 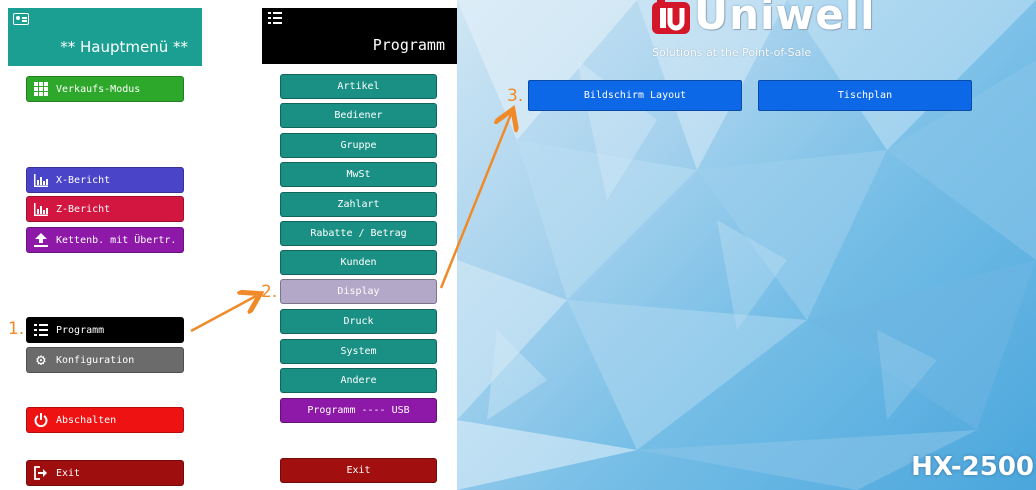 I want to click on display-button: Display, so click(x=358, y=291).